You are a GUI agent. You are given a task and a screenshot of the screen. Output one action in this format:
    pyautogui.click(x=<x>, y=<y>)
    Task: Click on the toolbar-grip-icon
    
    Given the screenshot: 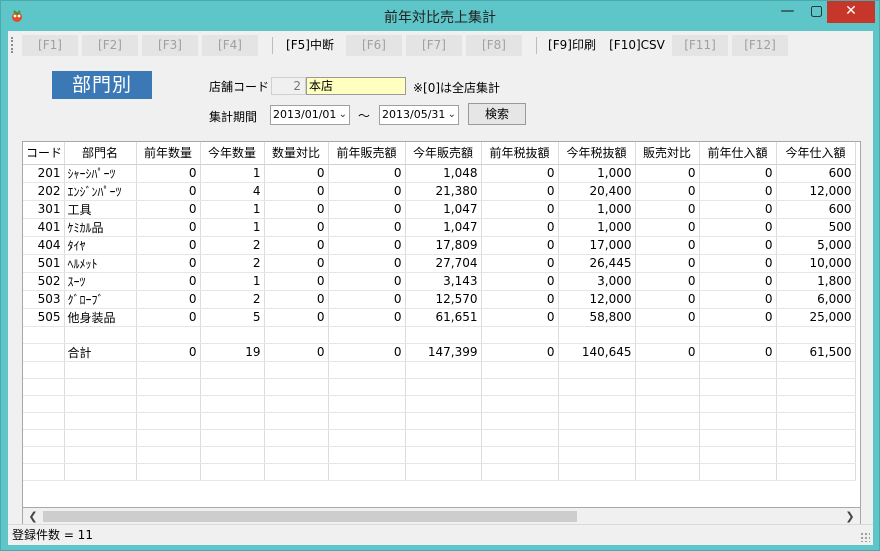 What is the action you would take?
    pyautogui.click(x=13, y=45)
    